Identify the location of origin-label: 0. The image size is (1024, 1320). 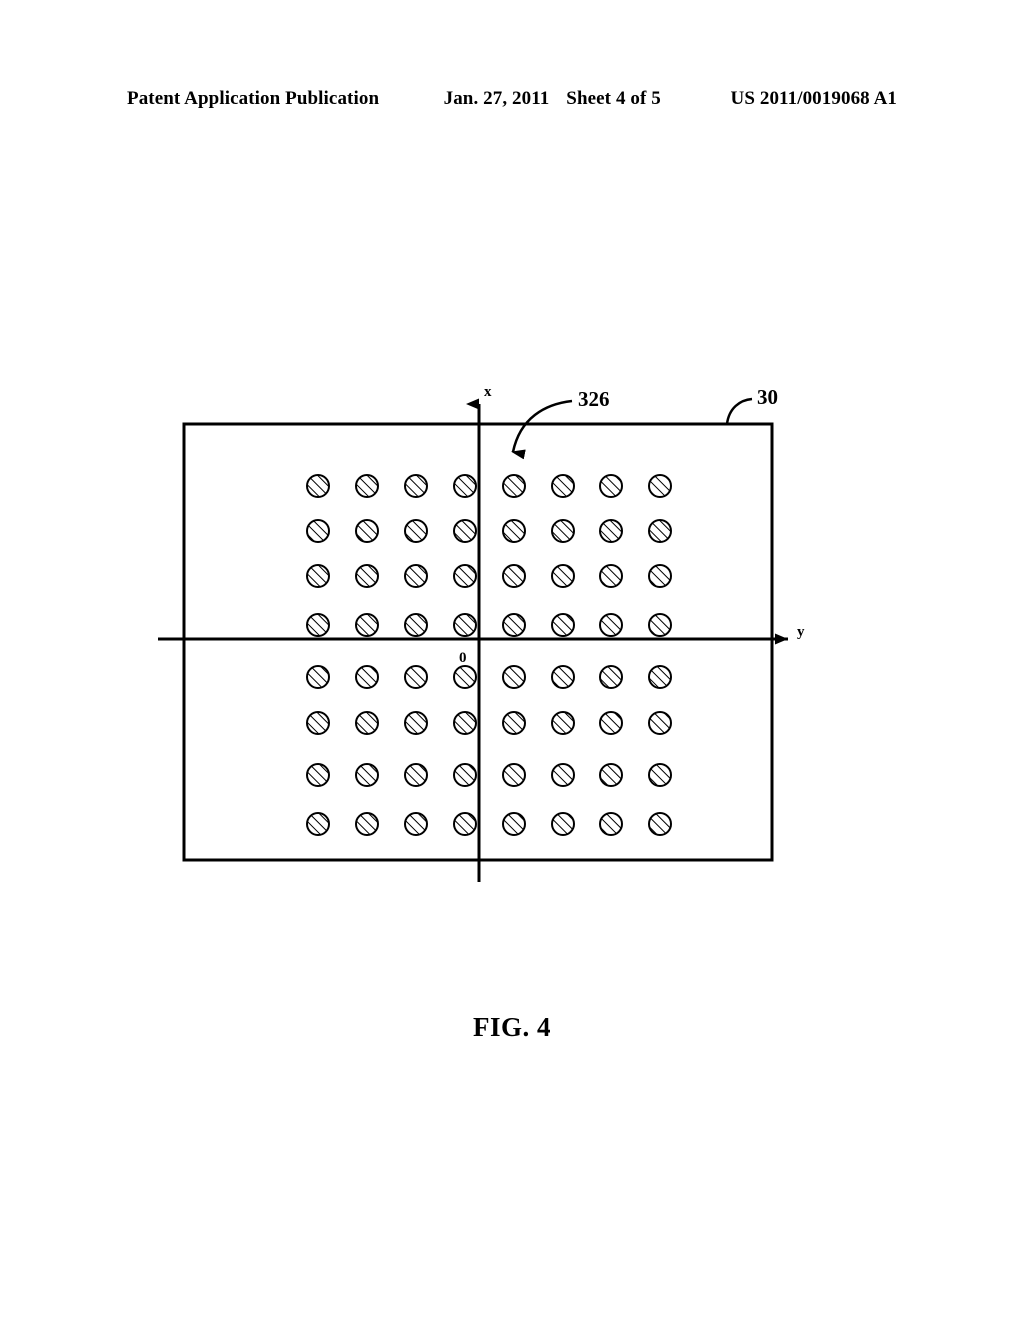
(463, 658).